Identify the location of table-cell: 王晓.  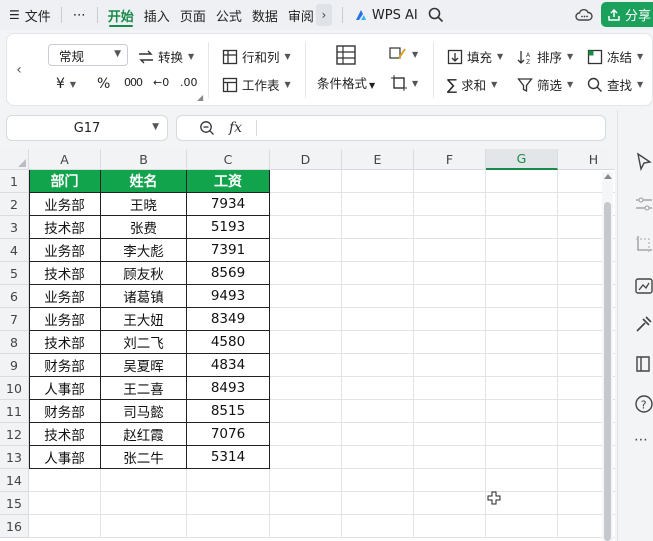
(144, 204).